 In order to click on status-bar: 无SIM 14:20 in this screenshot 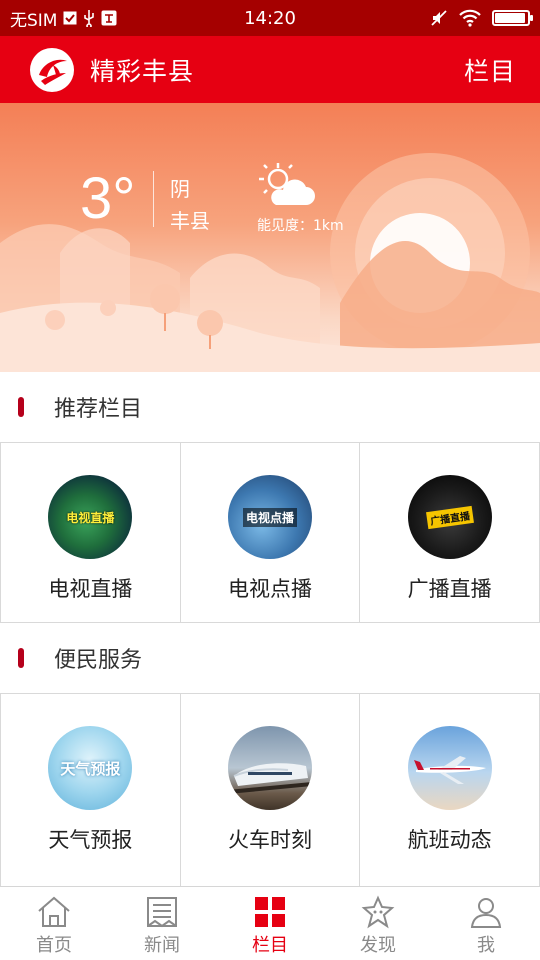, I will do `click(270, 18)`.